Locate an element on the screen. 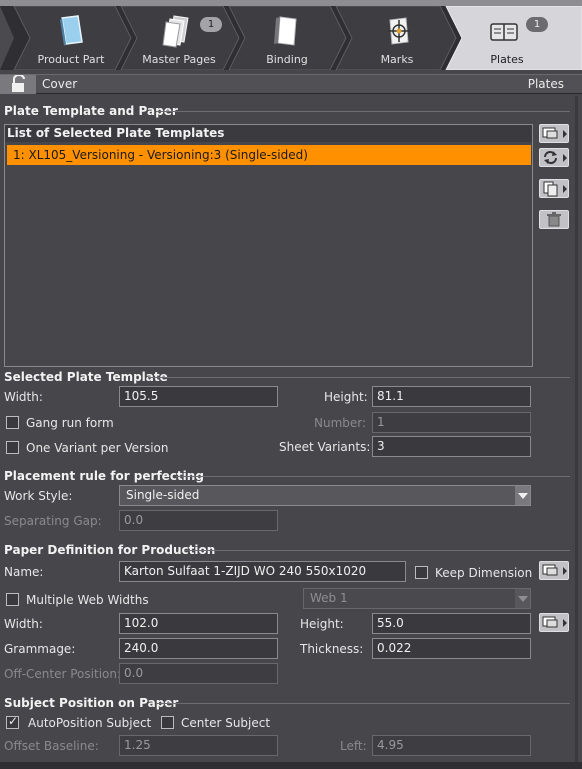  center-subject-label: Center Subject is located at coordinates (226, 723).